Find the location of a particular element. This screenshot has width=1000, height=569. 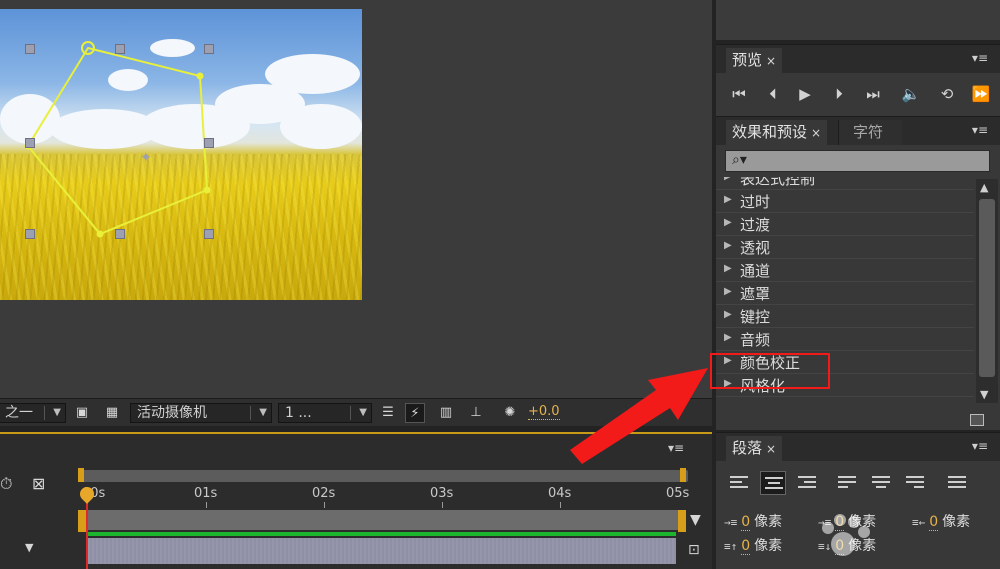

toggle-pixel-aspect-icon: ☰ is located at coordinates (388, 413).